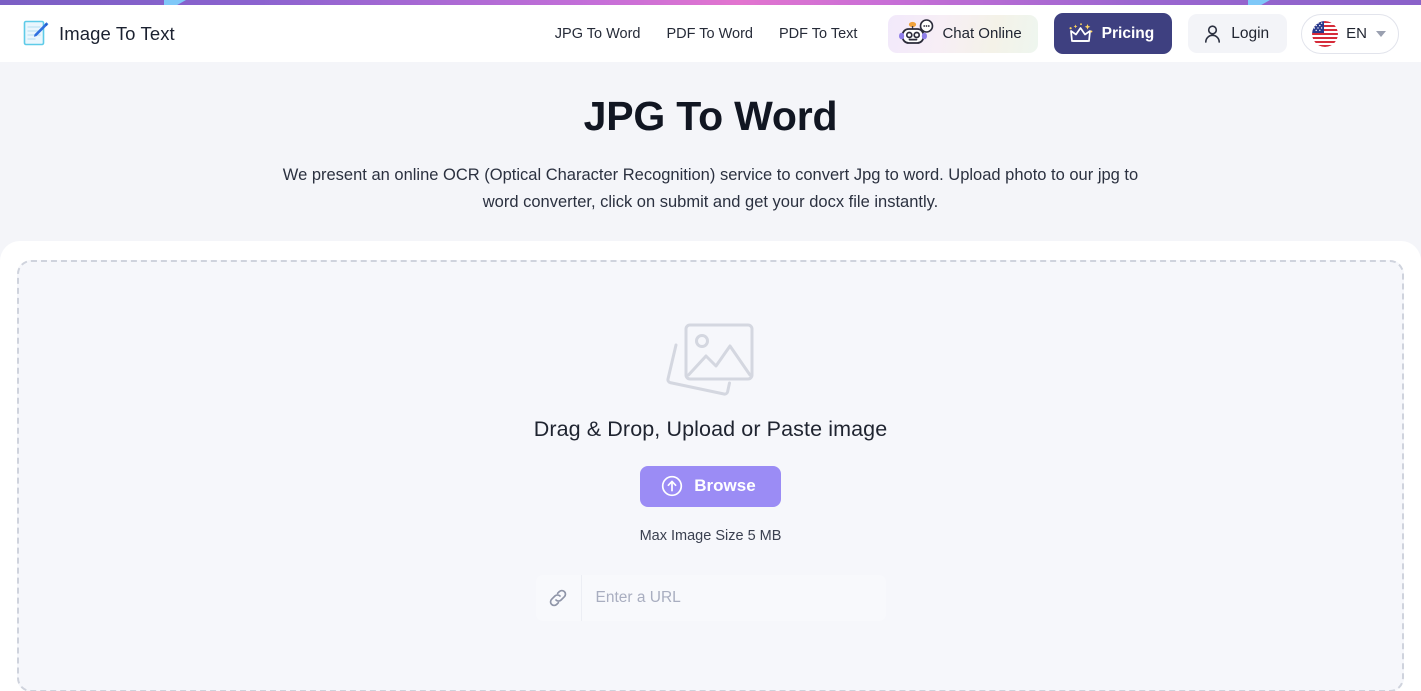 The height and width of the screenshot is (691, 1421). What do you see at coordinates (1213, 33) in the screenshot?
I see `user-icon` at bounding box center [1213, 33].